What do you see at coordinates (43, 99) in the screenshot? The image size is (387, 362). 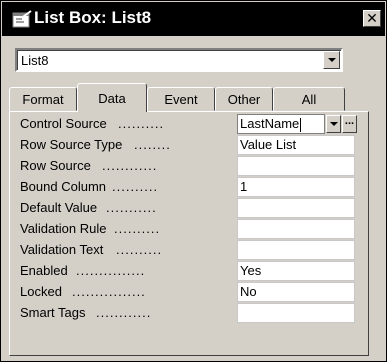 I see `tab-format: Format` at bounding box center [43, 99].